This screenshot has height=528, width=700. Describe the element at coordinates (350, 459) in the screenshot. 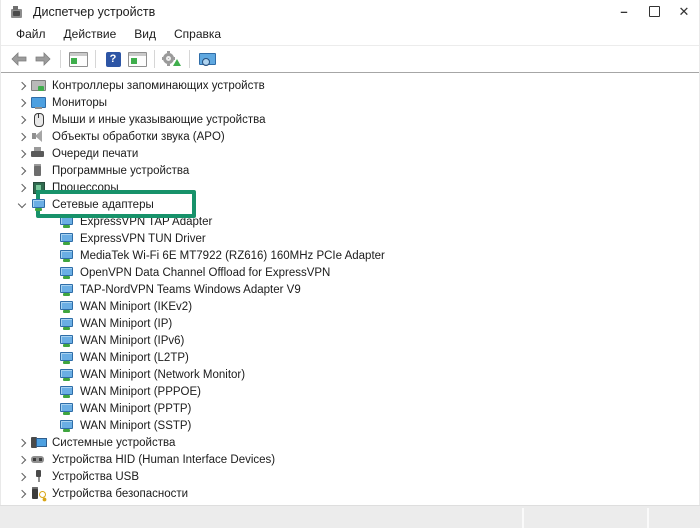

I see `tree-item-hid-devices: Устройства HID (Human Interface Devices)` at that location.